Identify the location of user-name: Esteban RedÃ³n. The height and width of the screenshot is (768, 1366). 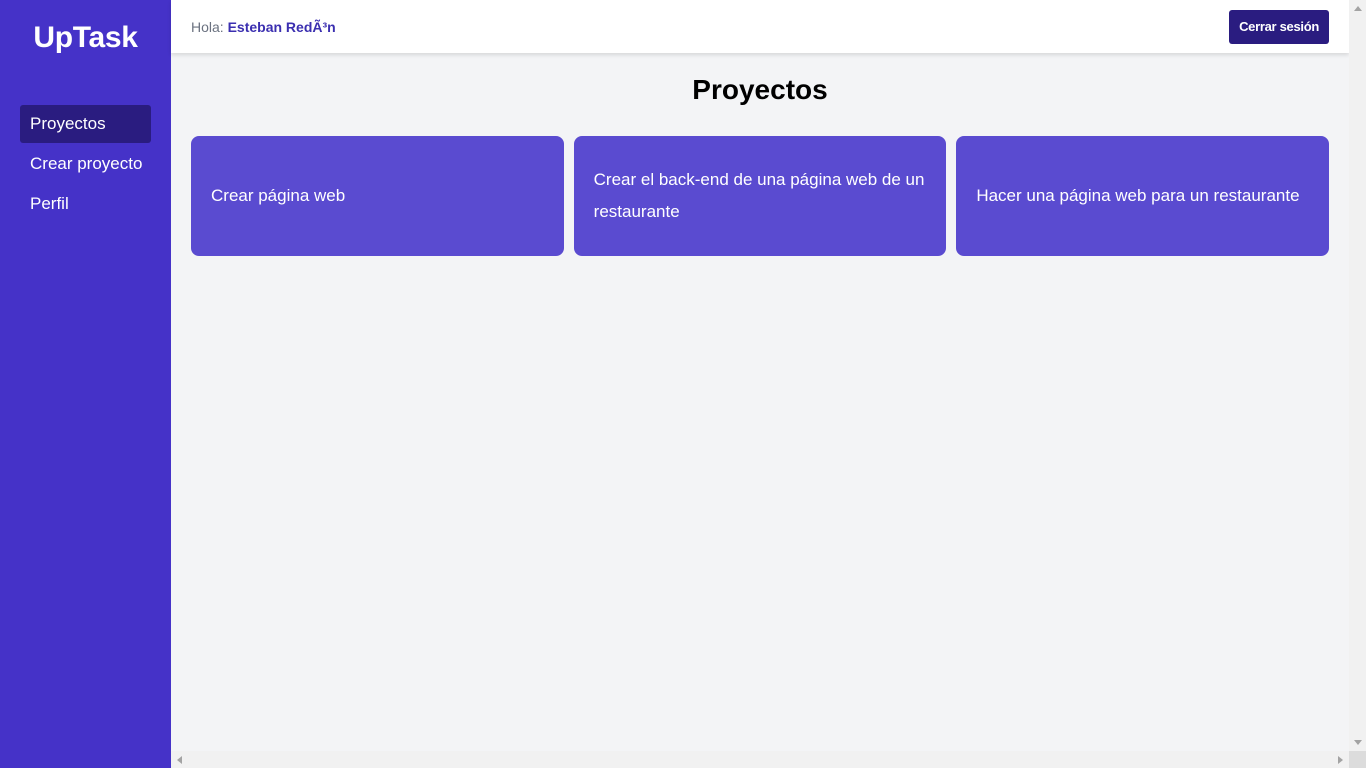
(281, 26).